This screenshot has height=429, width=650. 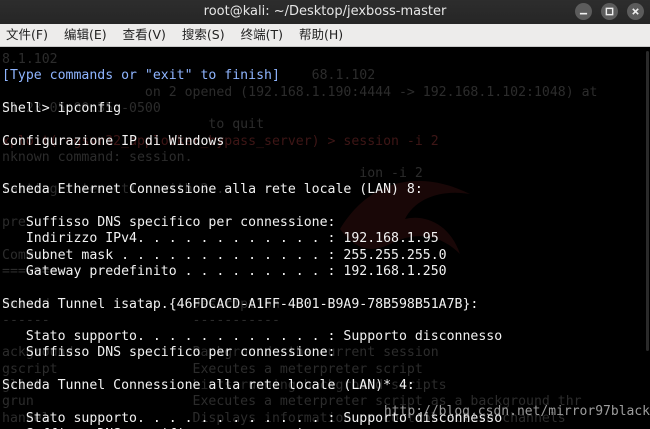 I want to click on minimize-icon, so click(x=583, y=13).